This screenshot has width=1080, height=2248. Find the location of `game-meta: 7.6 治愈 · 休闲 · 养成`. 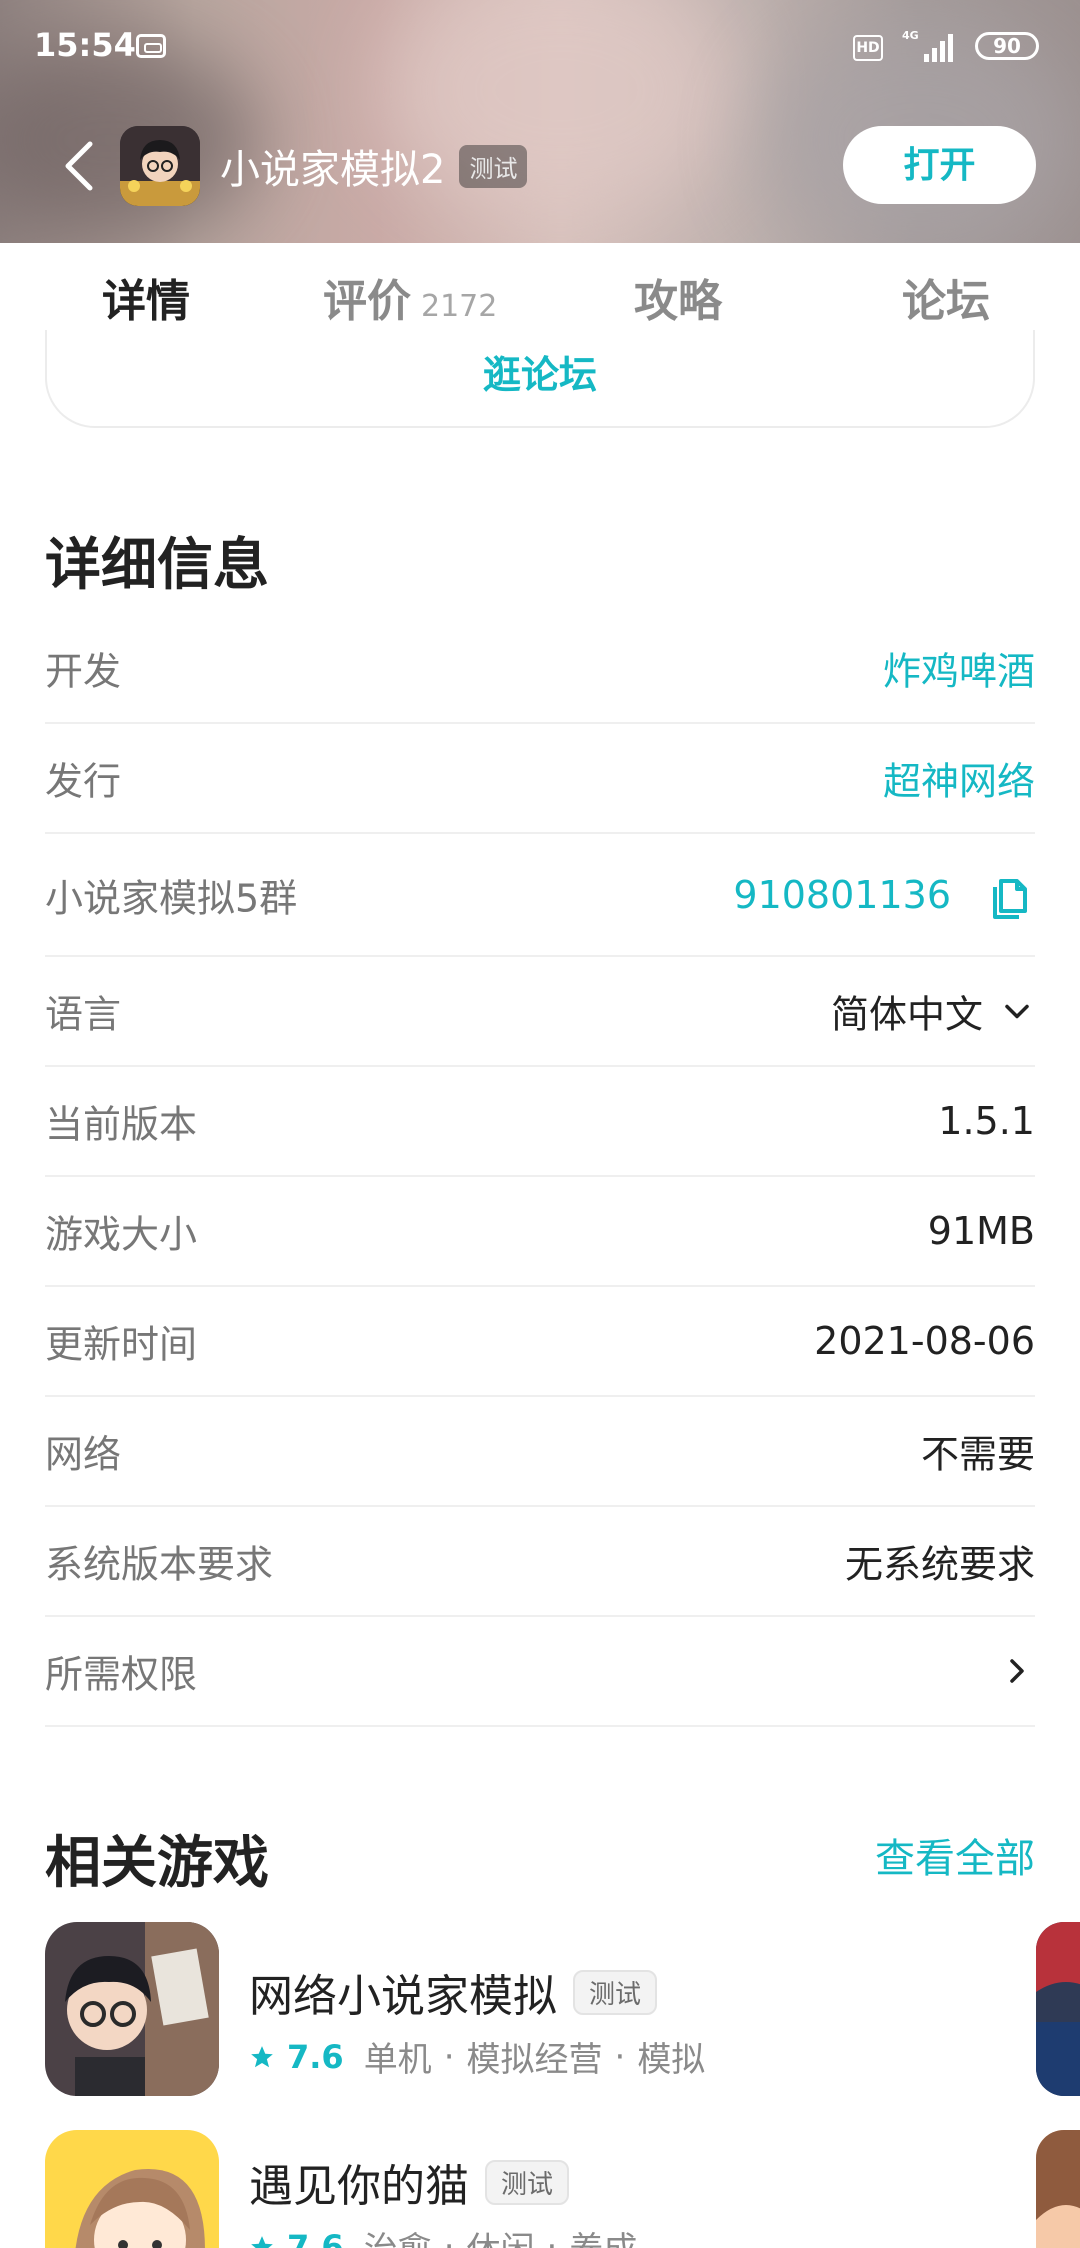

game-meta: 7.6 治愈 · 休闲 · 养成 is located at coordinates (443, 2235).